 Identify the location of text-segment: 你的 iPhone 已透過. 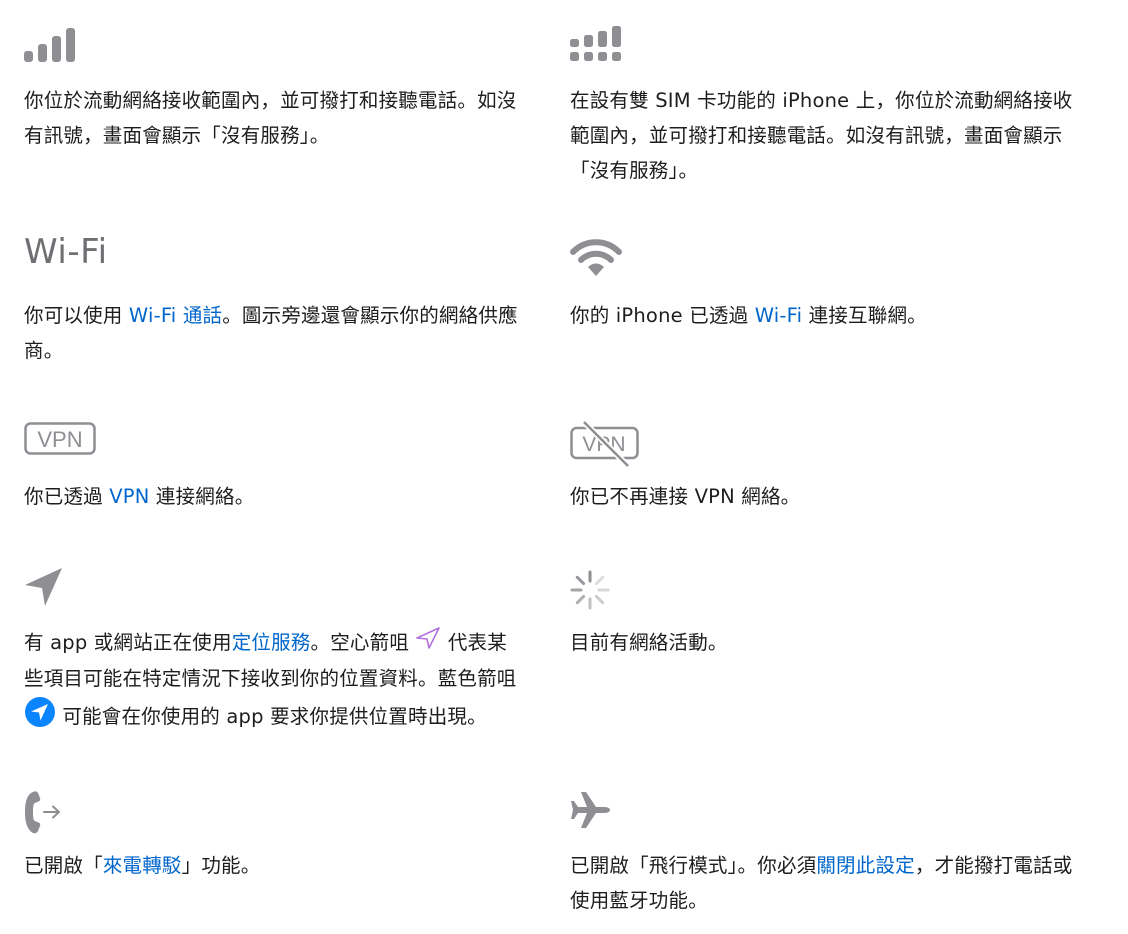
(662, 315).